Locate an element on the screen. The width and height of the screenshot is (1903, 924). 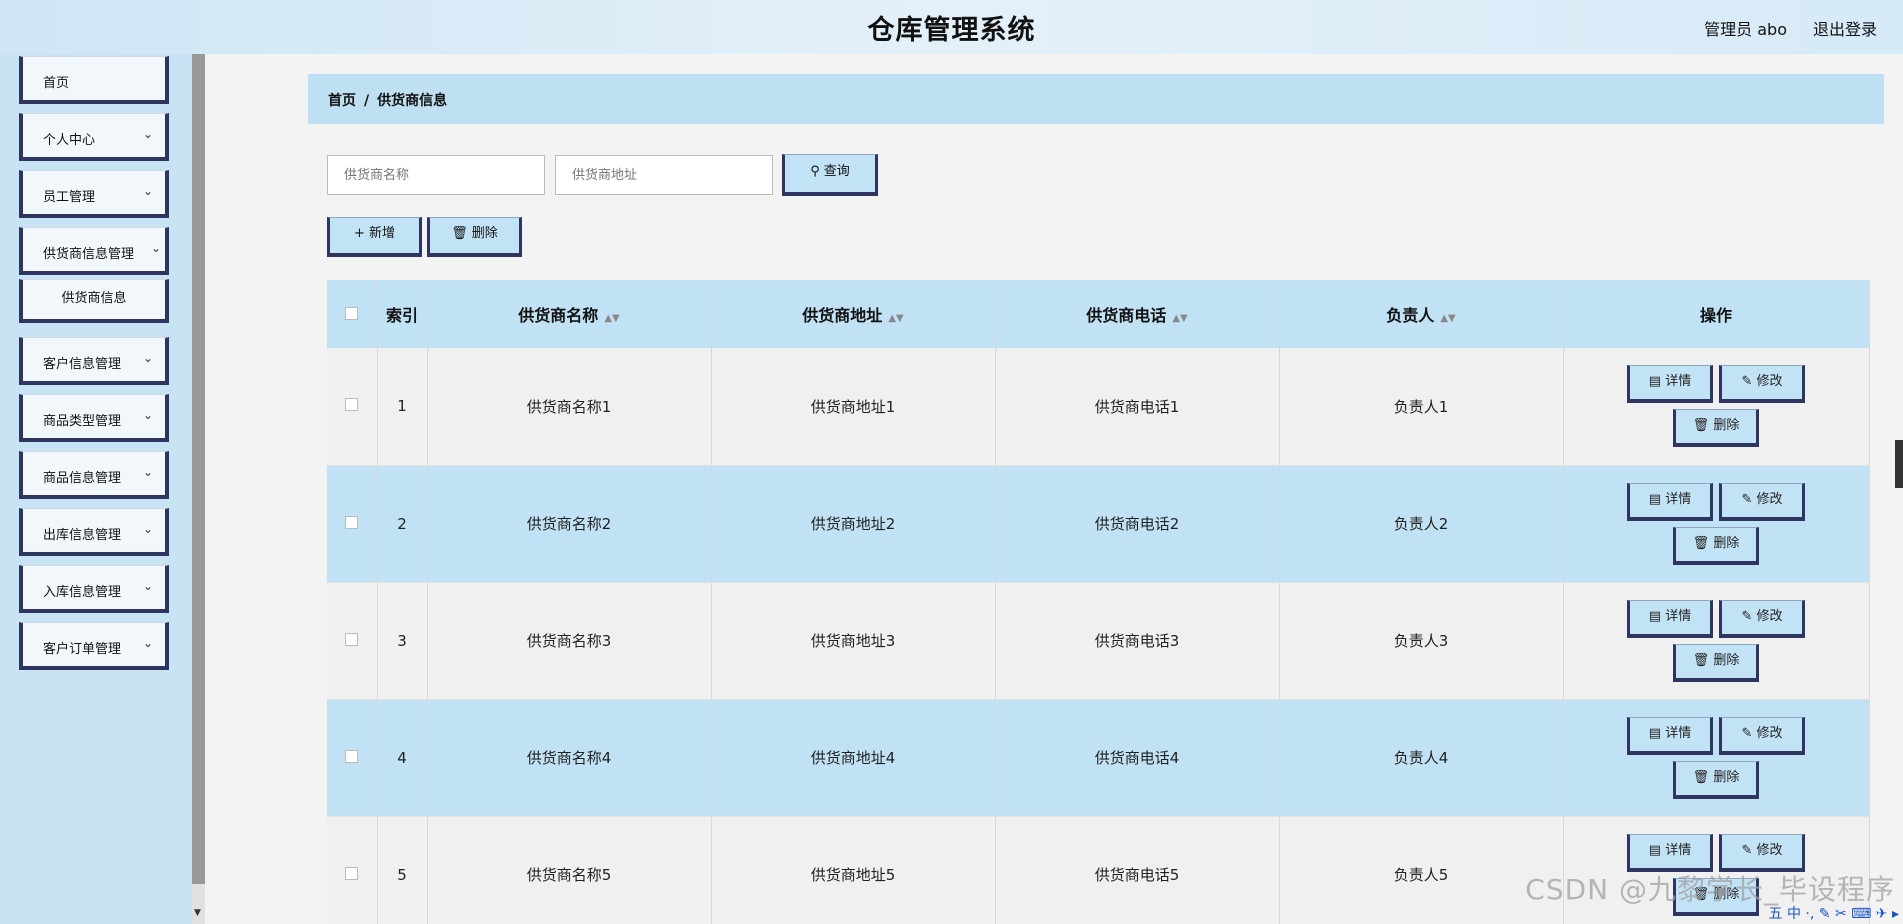
sidebar-item-products: 商品信息管理 ⌄ is located at coordinates (94, 475).